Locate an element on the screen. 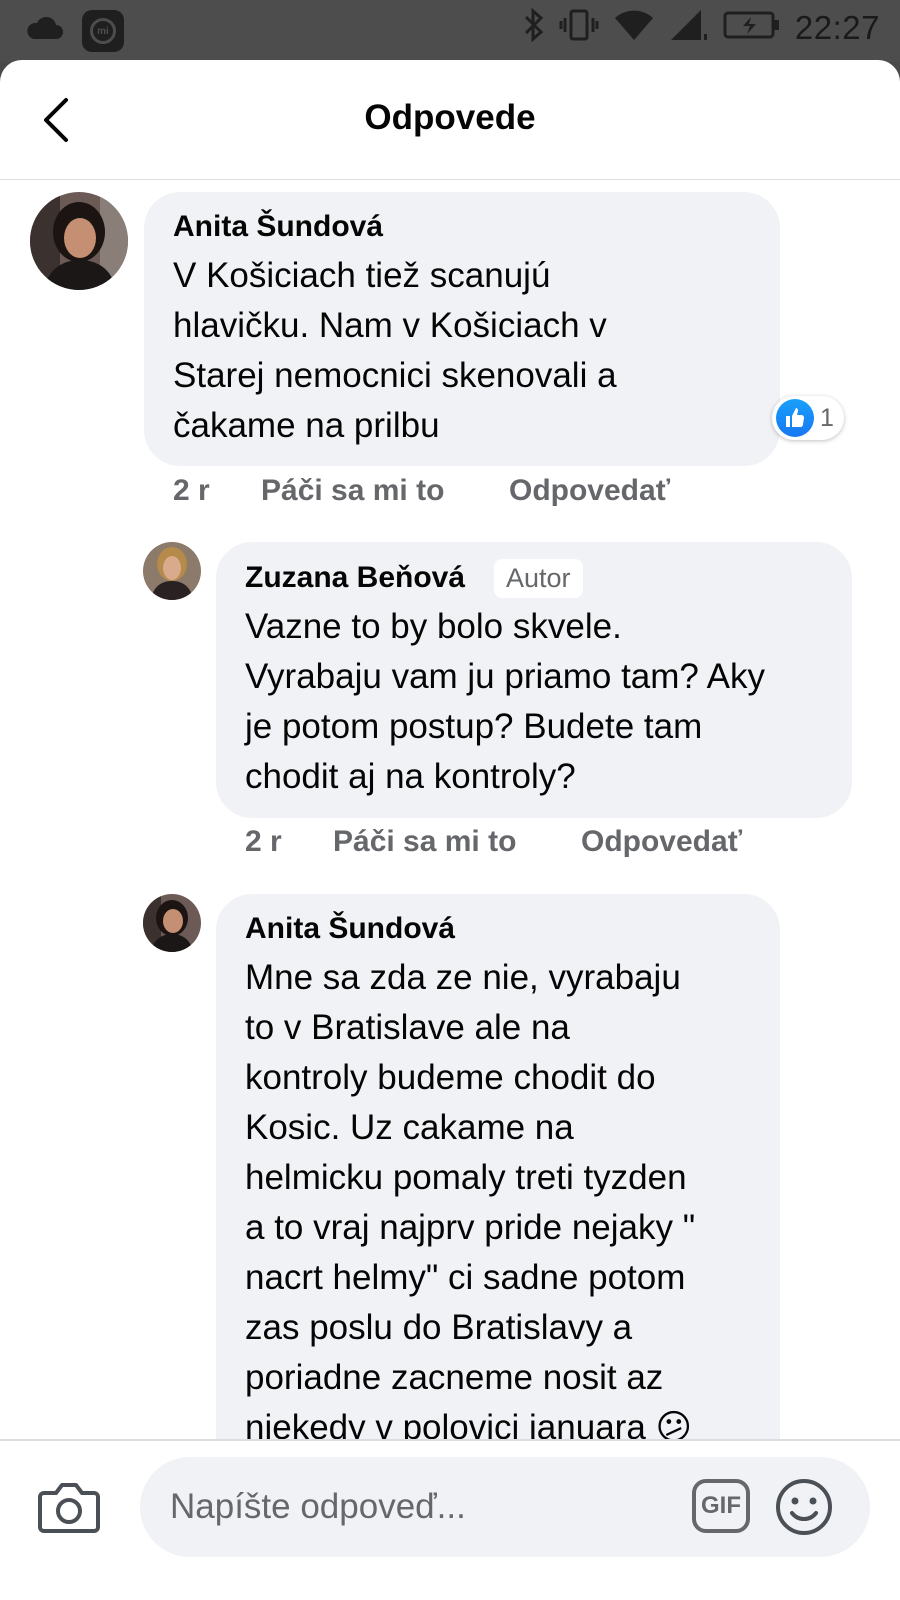 Image resolution: width=900 pixels, height=1600 pixels. camera-icon is located at coordinates (69, 1508).